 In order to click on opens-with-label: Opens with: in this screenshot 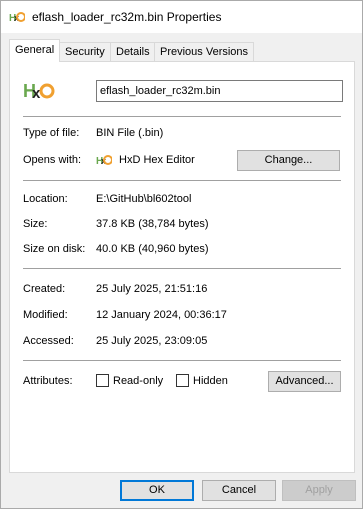, I will do `click(52, 160)`.